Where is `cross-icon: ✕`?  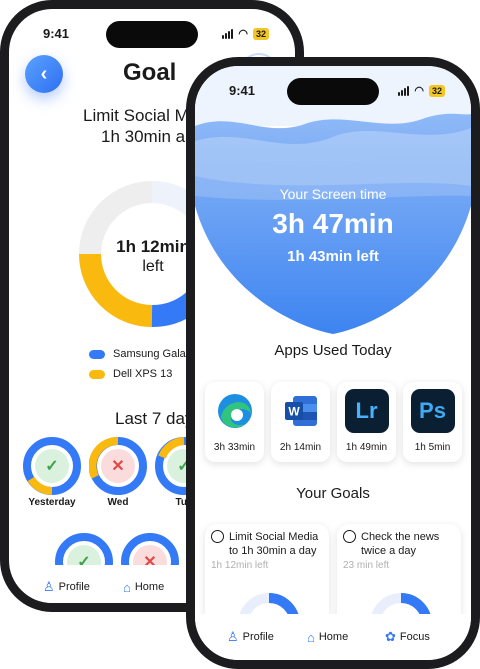
cross-icon: ✕ is located at coordinates (118, 466).